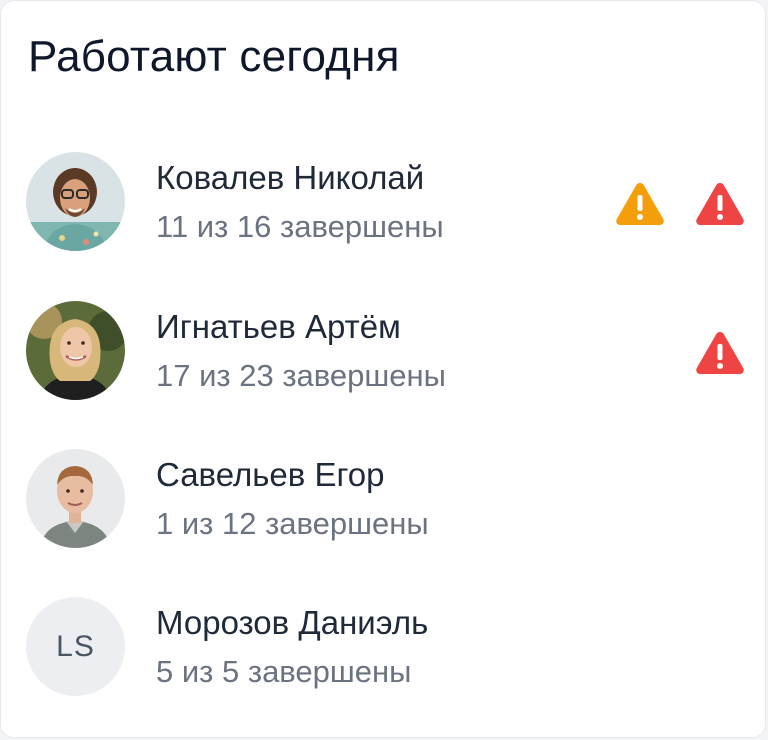  What do you see at coordinates (292, 622) in the screenshot?
I see `employee-name: Морозов Даниэль` at bounding box center [292, 622].